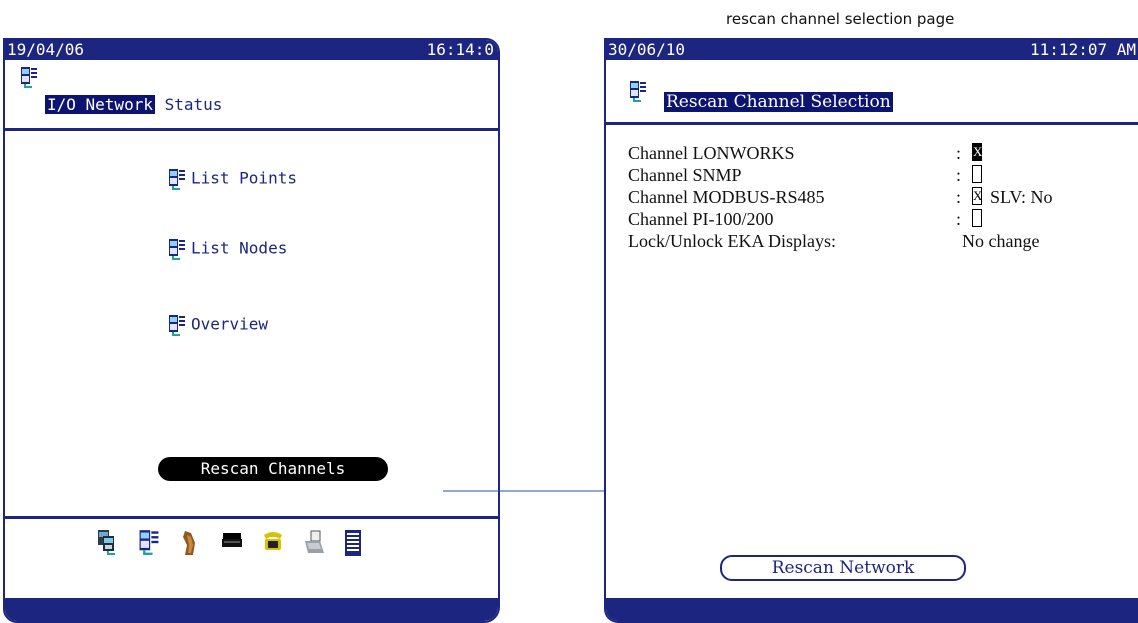  What do you see at coordinates (732, 241) in the screenshot?
I see `lock-label: Lock/Unlock EKA Displays:` at bounding box center [732, 241].